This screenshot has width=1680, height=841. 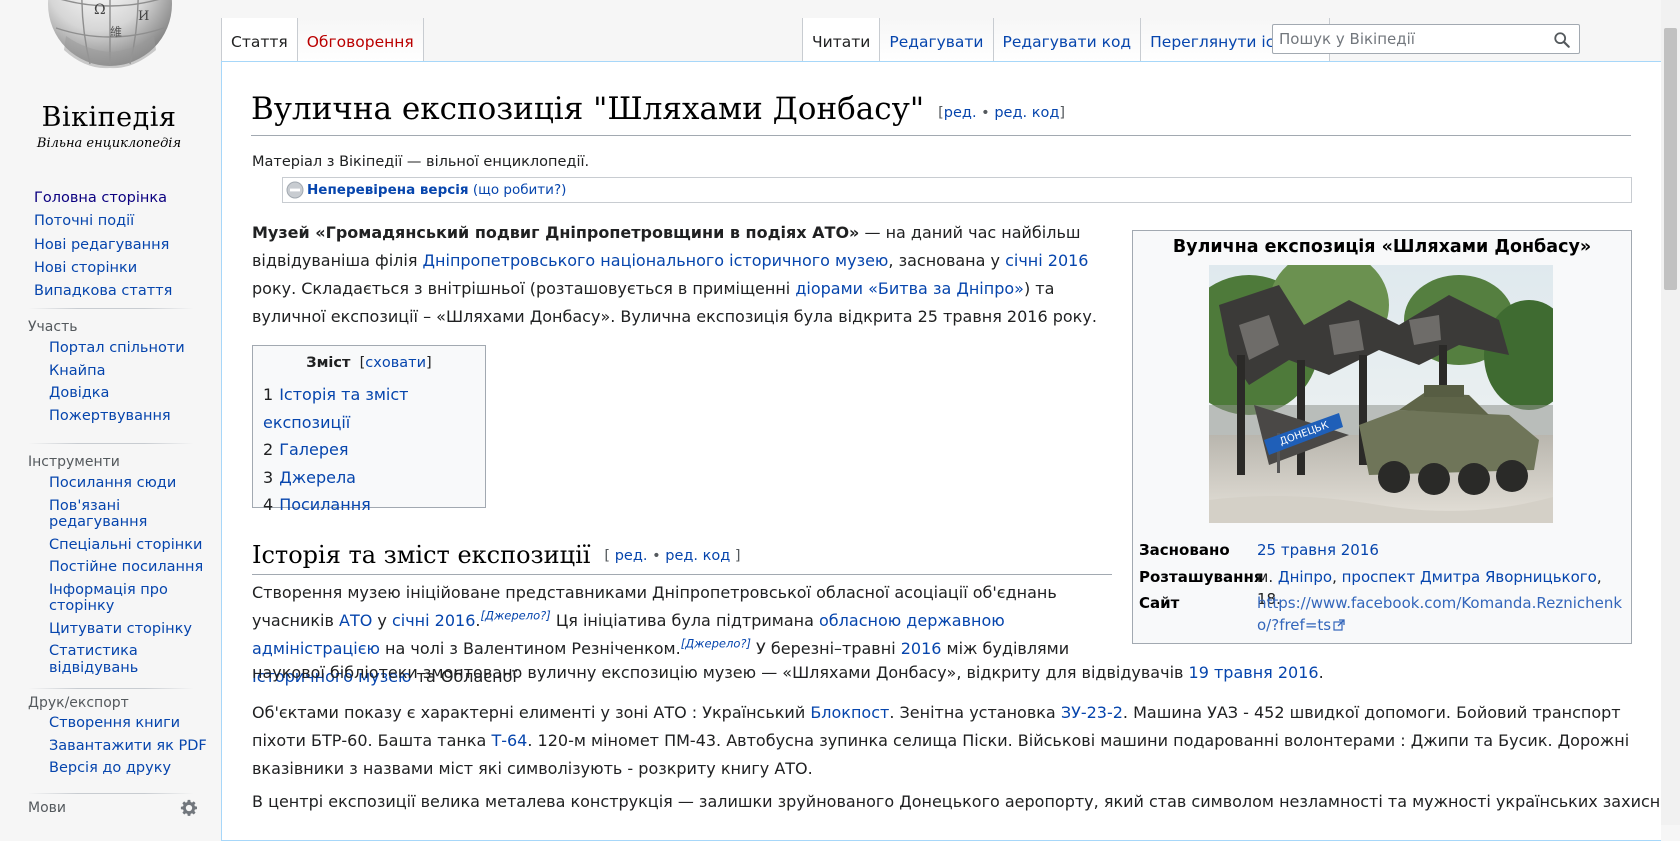 I want to click on toc-title: Зміст [сховати], so click(x=369, y=363).